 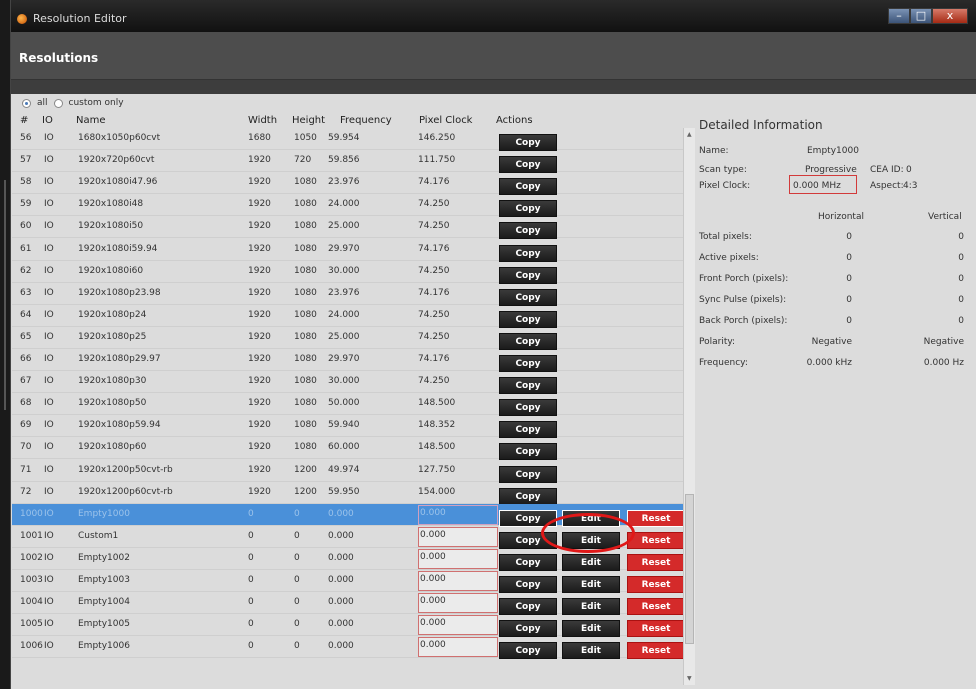 What do you see at coordinates (58, 103) in the screenshot?
I see `radio-custom-only` at bounding box center [58, 103].